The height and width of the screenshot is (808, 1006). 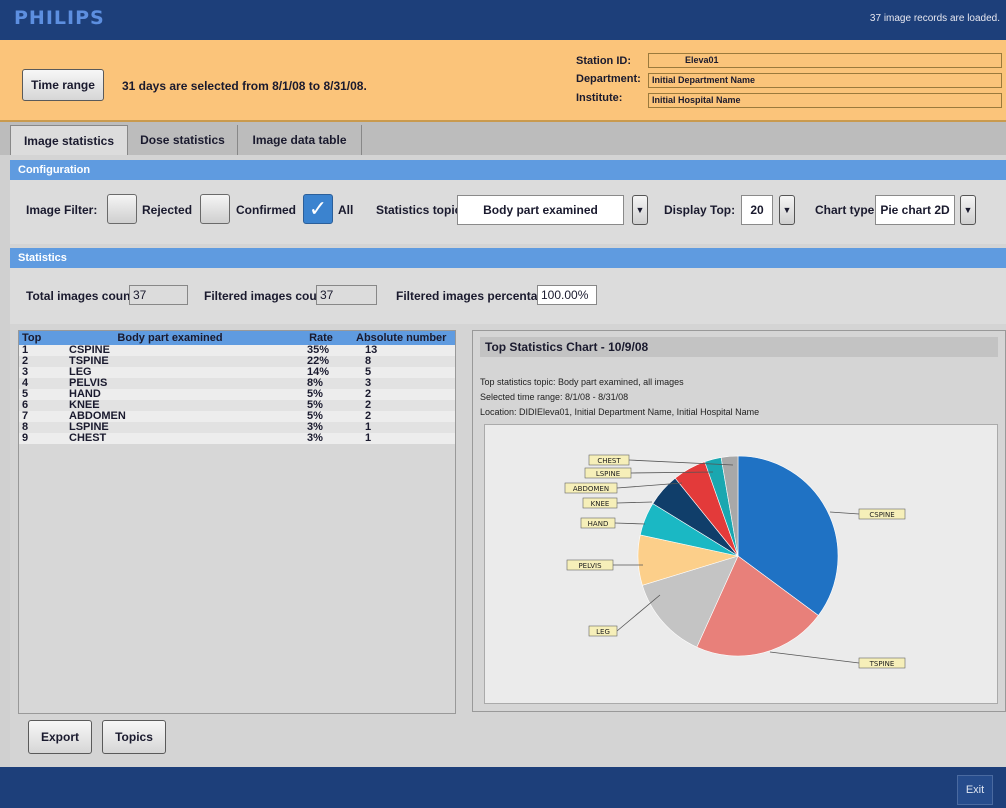 I want to click on footer-bar, so click(x=503, y=787).